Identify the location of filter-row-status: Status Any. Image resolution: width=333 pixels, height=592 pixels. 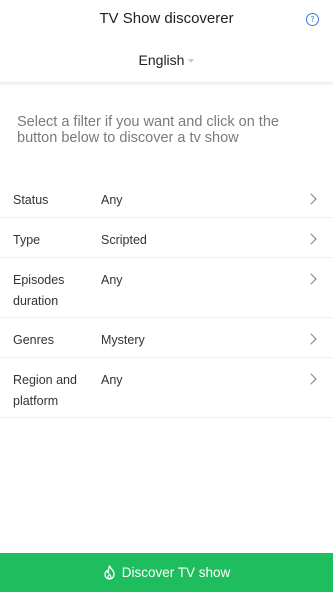
(166, 198).